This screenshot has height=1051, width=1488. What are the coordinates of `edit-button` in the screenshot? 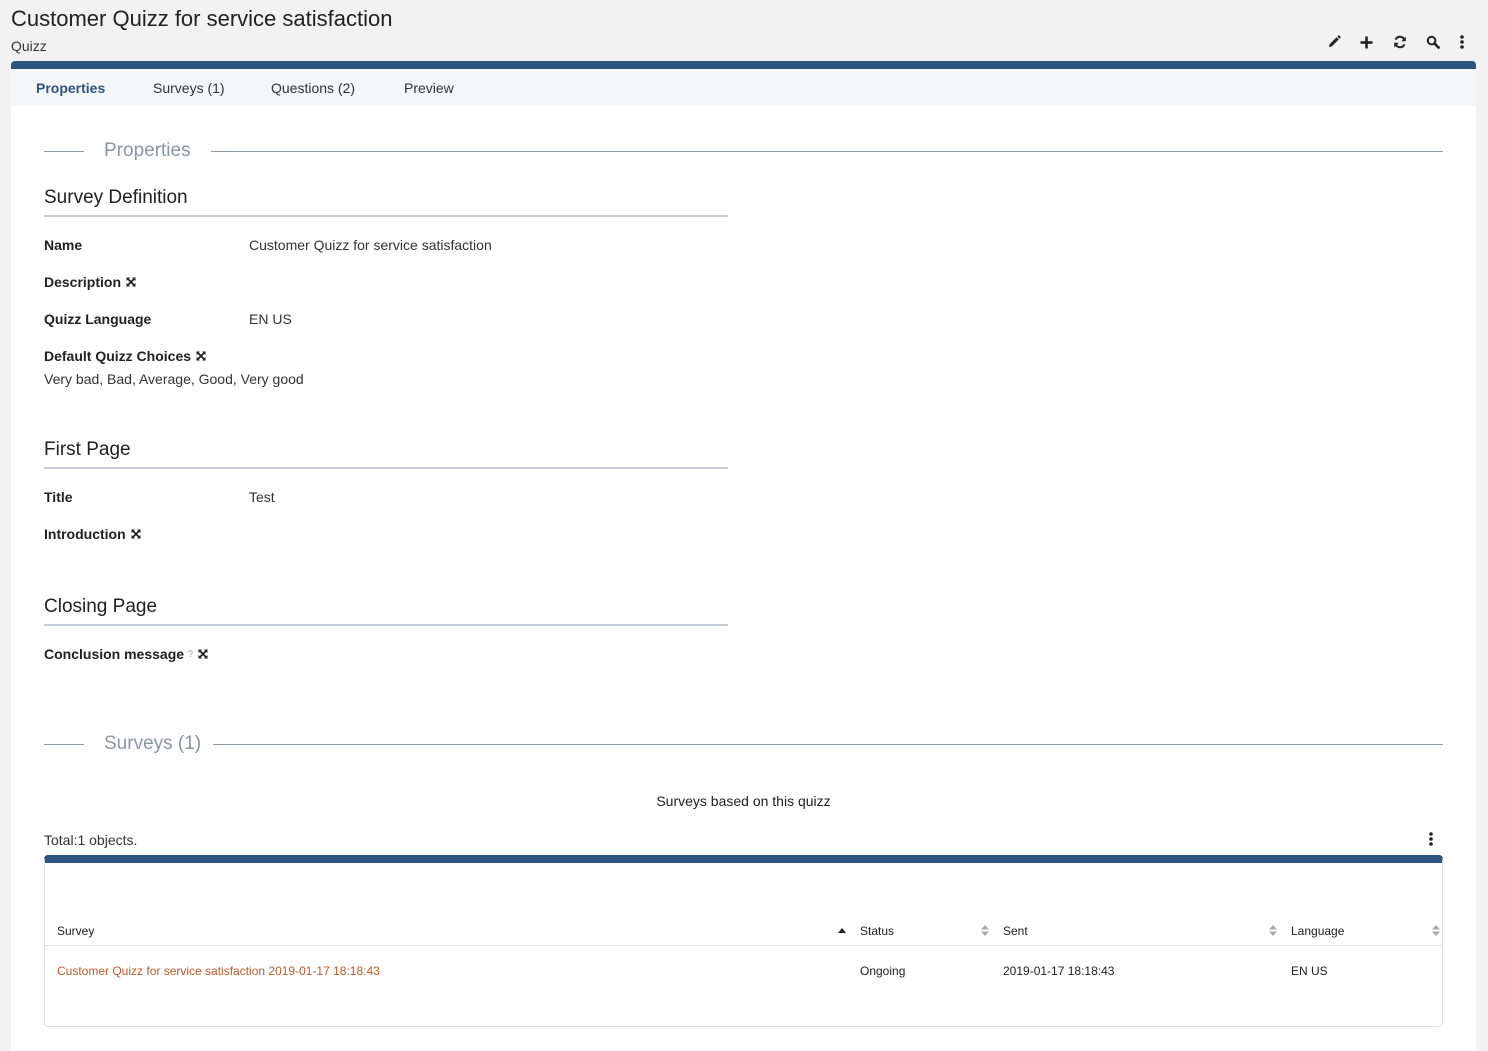 It's located at (1333, 42).